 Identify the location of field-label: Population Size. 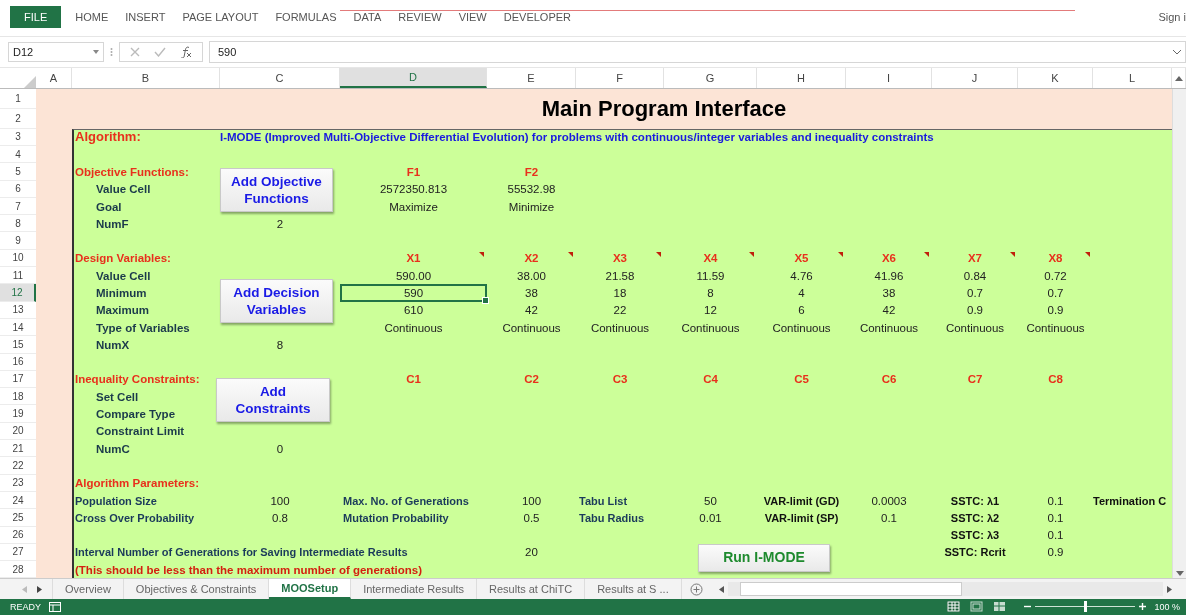
(115, 500).